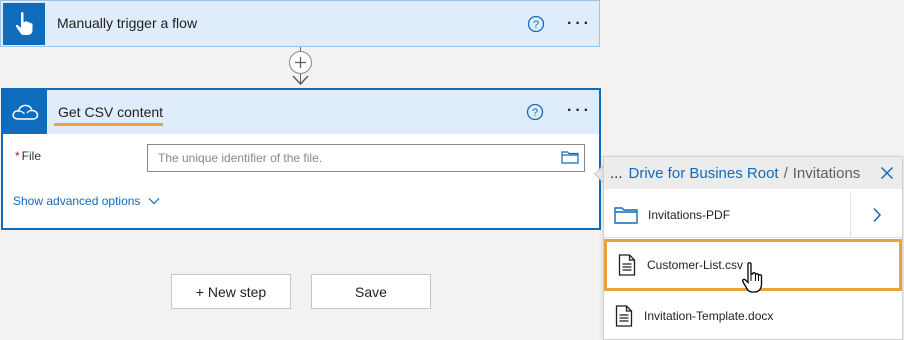  Describe the element at coordinates (31, 156) in the screenshot. I see `file-label-text: File` at that location.